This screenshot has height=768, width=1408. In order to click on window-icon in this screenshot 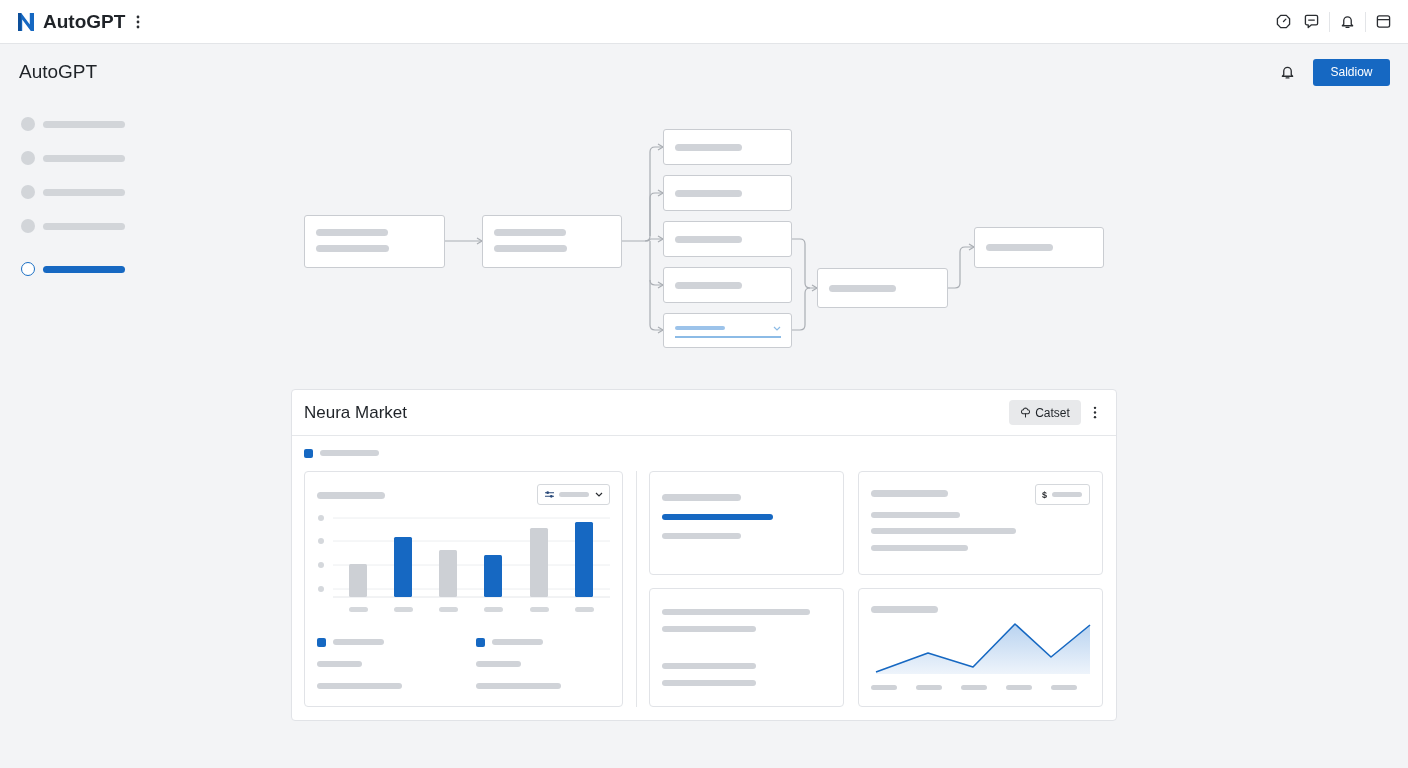, I will do `click(1383, 21)`.